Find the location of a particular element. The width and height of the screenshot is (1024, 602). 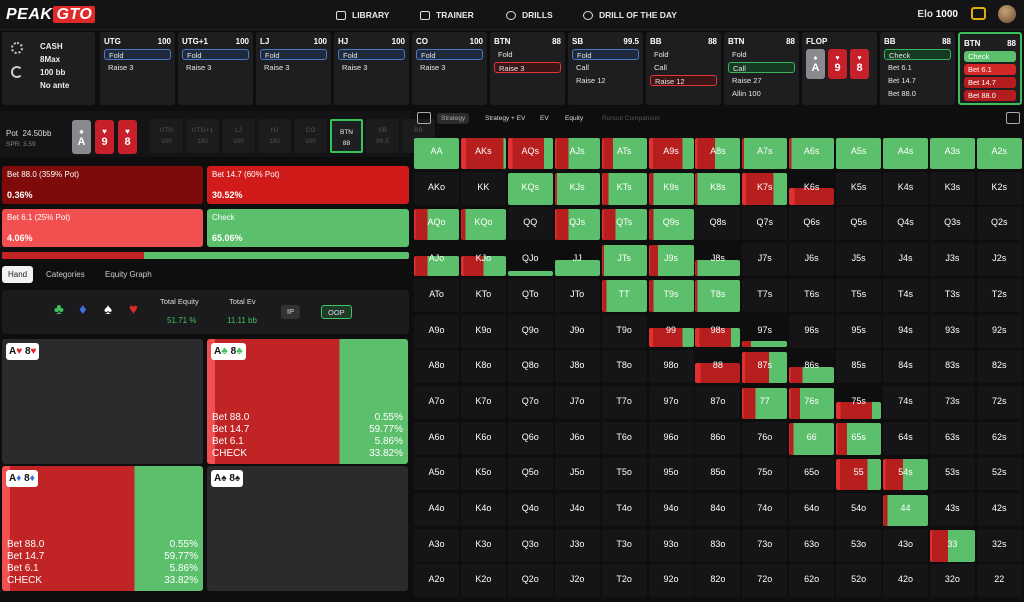

range-cell: 82o is located at coordinates (718, 581).